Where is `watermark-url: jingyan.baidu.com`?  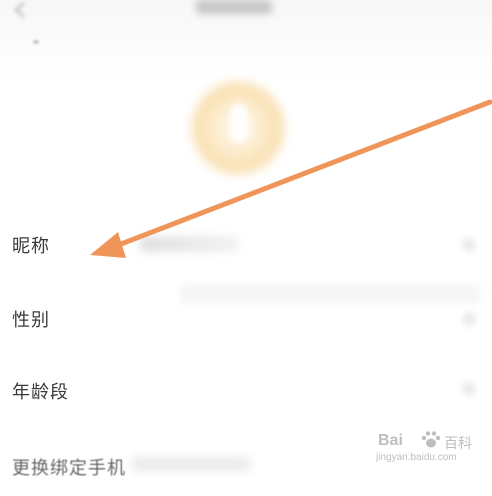
watermark-url: jingyan.baidu.com is located at coordinates (416, 457).